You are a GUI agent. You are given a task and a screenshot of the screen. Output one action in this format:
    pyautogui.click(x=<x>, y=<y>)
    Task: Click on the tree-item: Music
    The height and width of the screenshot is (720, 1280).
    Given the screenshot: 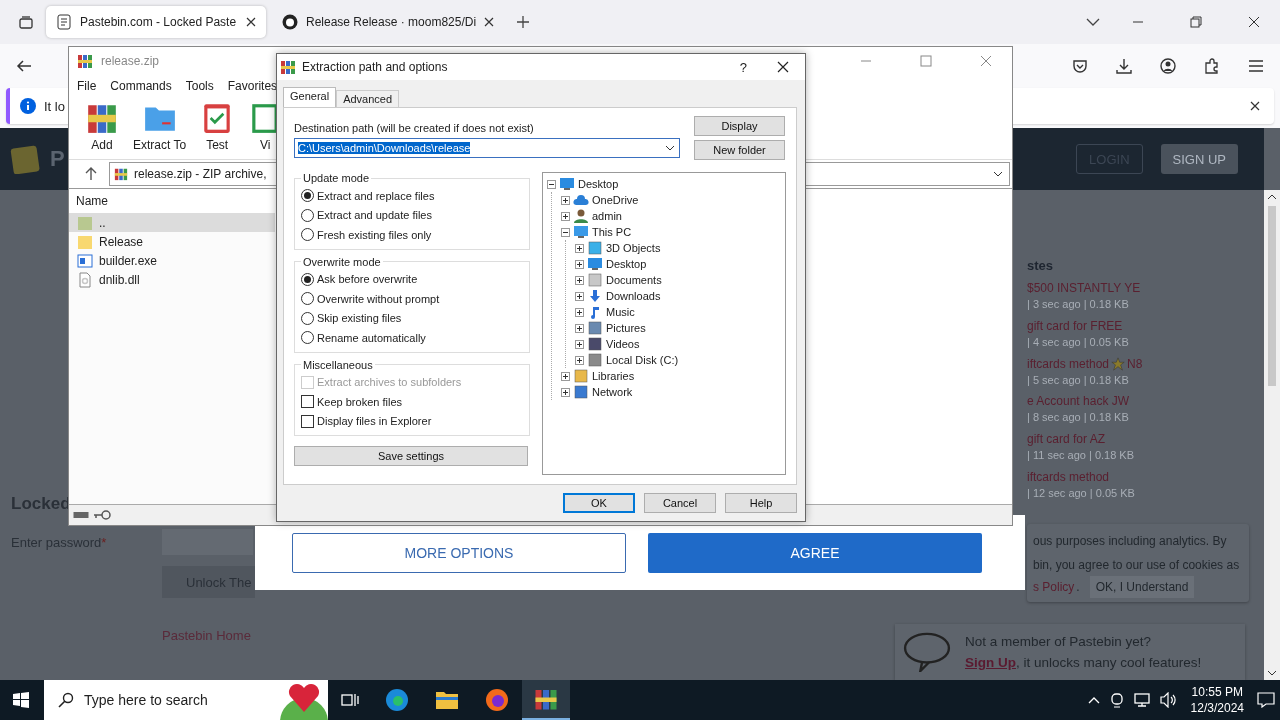 What is the action you would take?
    pyautogui.click(x=620, y=312)
    